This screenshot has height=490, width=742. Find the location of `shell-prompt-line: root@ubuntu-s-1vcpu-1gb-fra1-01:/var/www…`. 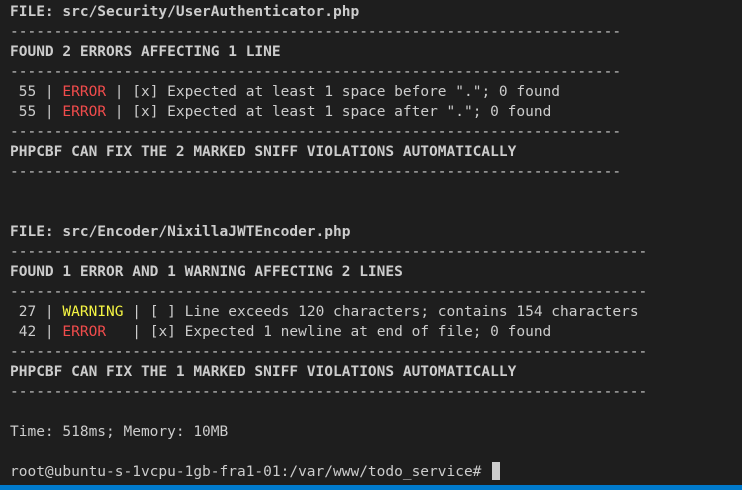

shell-prompt-line: root@ubuntu-s-1vcpu-1gb-fra1-01:/var/www… is located at coordinates (255, 472).